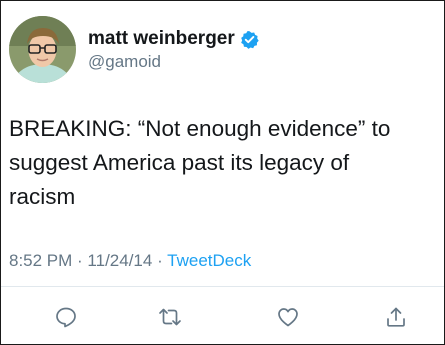  I want to click on share-button, so click(396, 317).